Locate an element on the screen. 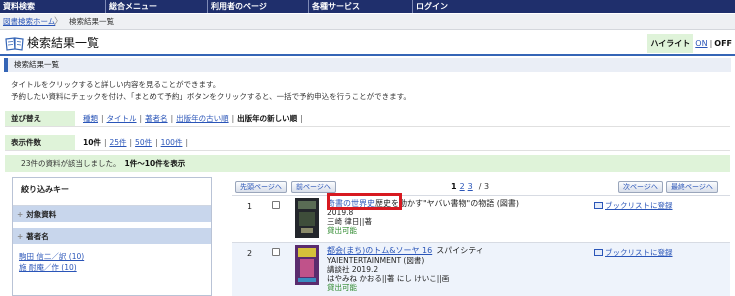 The width and height of the screenshot is (735, 296). filter-section-target: + 対象資料 is located at coordinates (112, 214).